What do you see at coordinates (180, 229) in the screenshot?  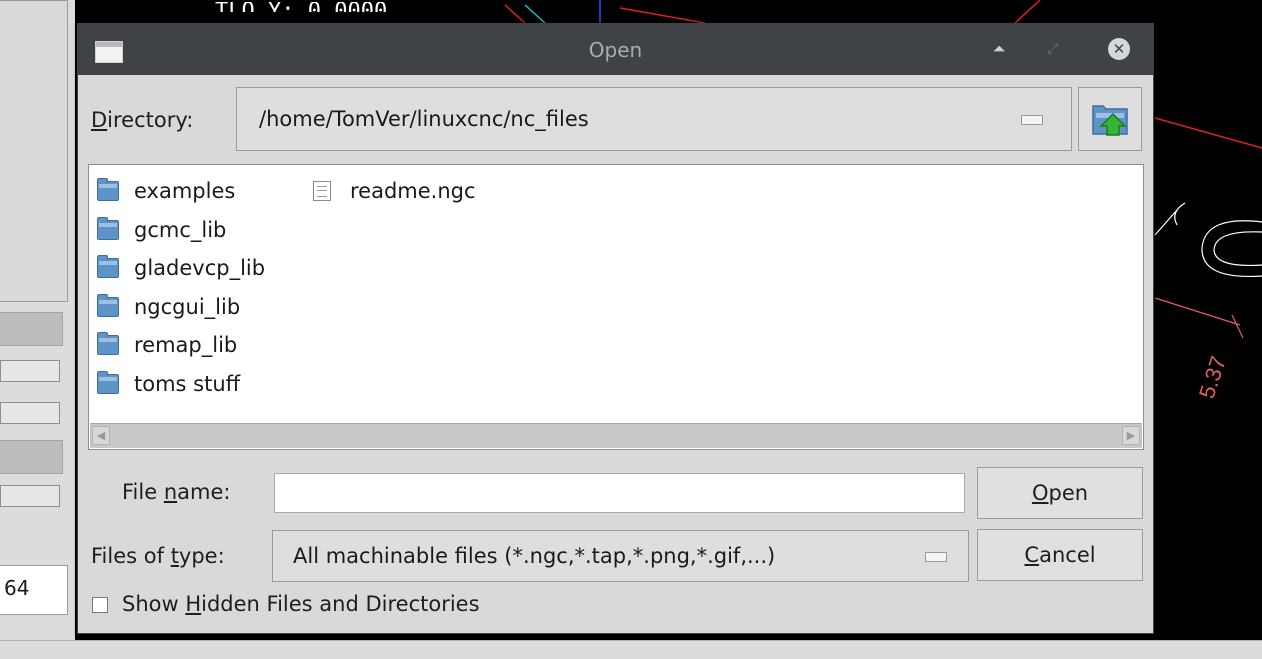 I see `item-name: gcmc_lib` at bounding box center [180, 229].